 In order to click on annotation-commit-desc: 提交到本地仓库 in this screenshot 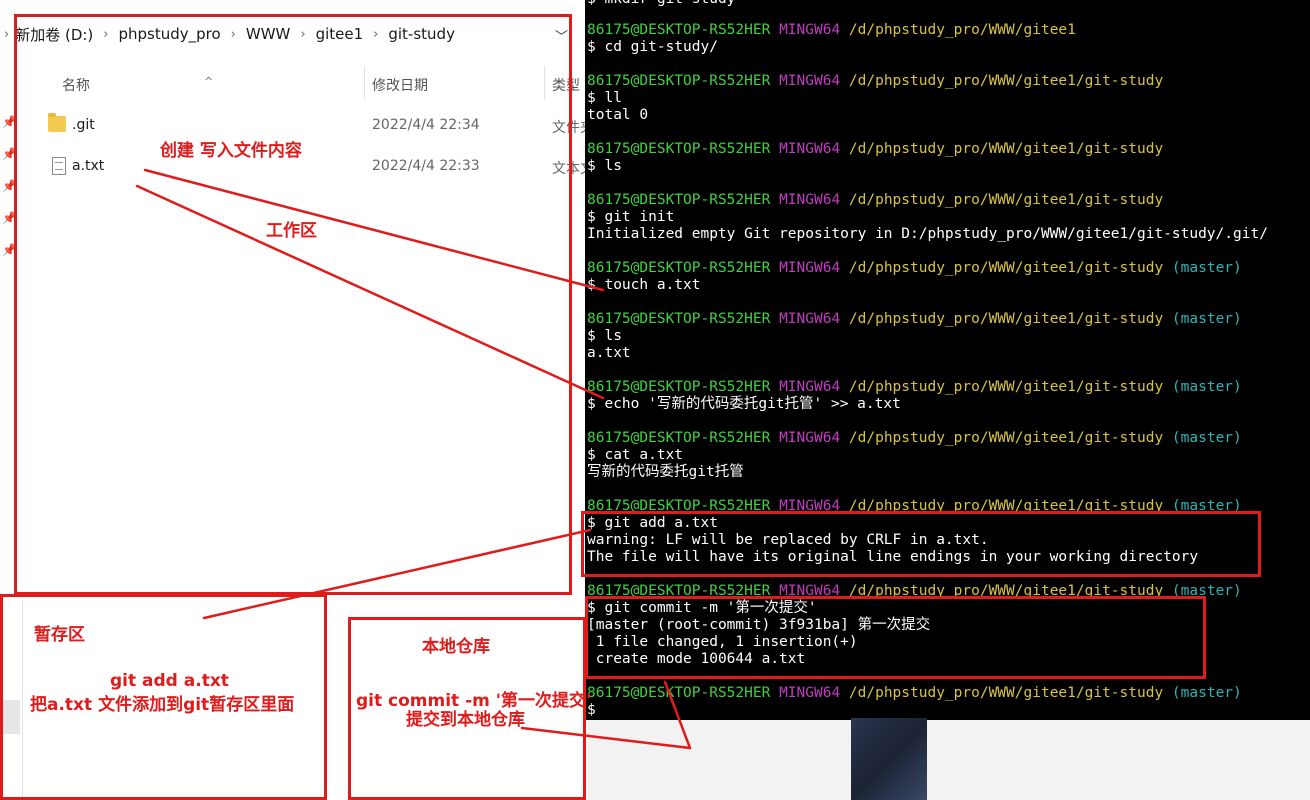, I will do `click(465, 720)`.